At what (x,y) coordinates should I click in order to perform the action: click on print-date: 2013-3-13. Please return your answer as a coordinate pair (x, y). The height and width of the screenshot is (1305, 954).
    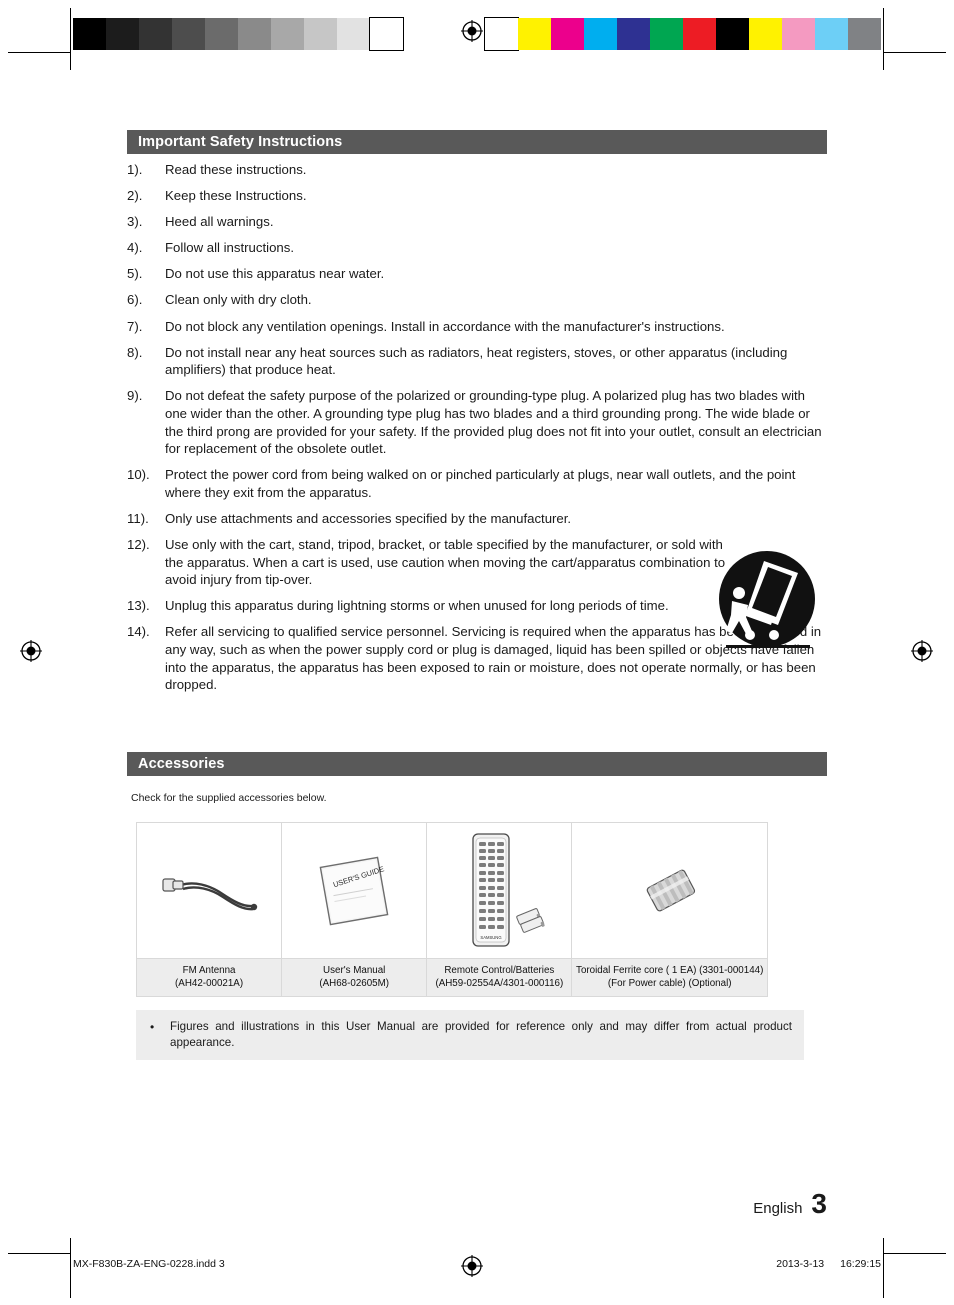
    Looking at the image, I should click on (800, 1264).